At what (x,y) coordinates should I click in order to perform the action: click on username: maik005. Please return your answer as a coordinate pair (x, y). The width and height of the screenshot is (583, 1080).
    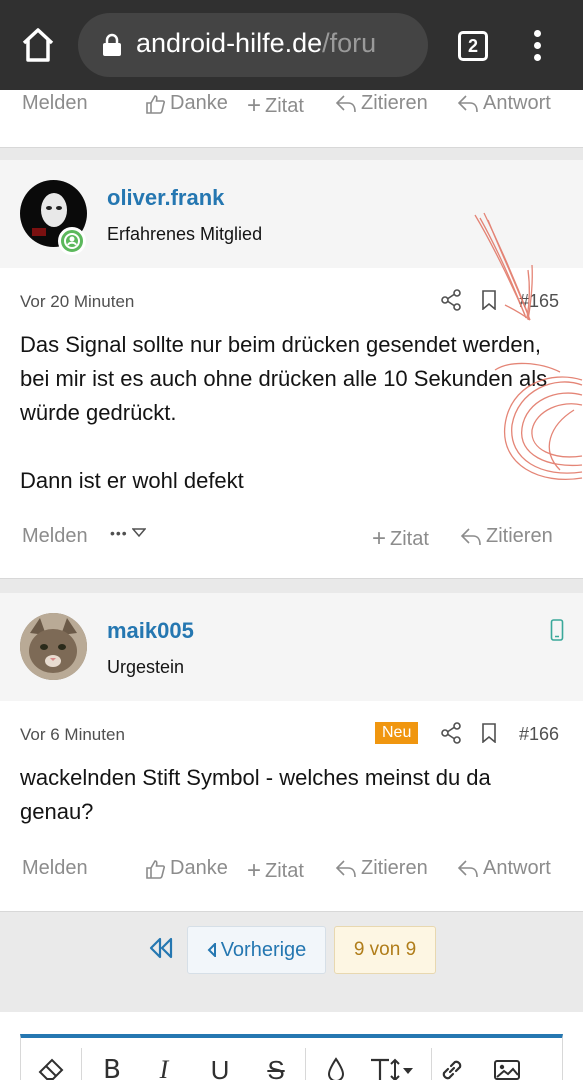
    Looking at the image, I should click on (150, 631).